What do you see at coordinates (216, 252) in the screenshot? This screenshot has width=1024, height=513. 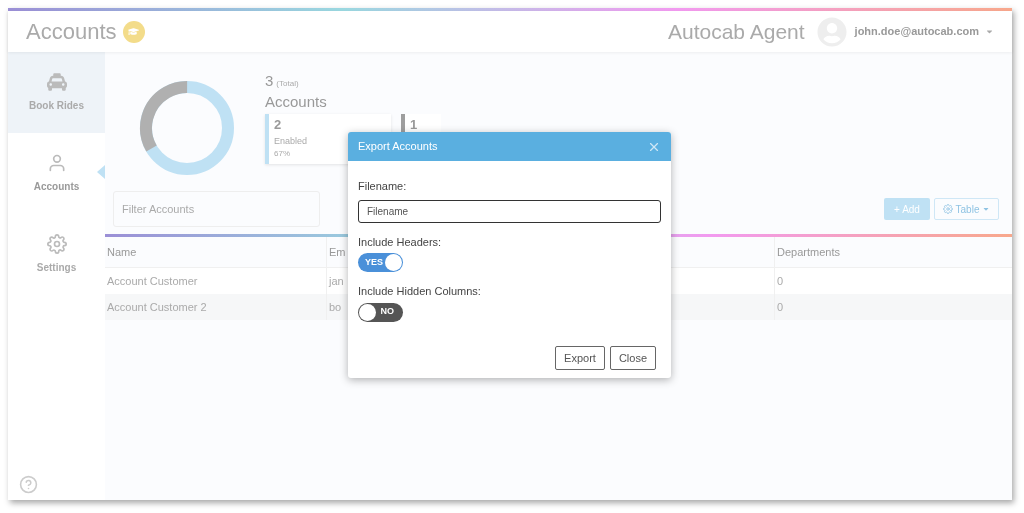 I see `column-header: Name` at bounding box center [216, 252].